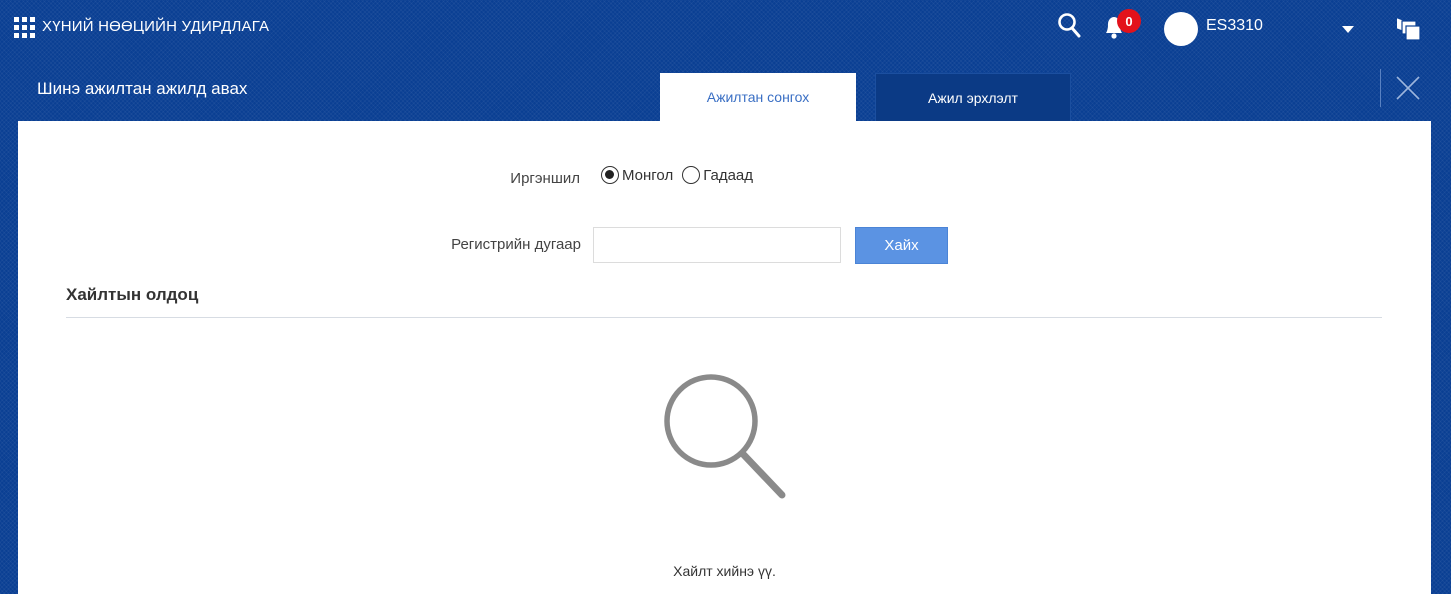  I want to click on notifications-button: 0, so click(1121, 26).